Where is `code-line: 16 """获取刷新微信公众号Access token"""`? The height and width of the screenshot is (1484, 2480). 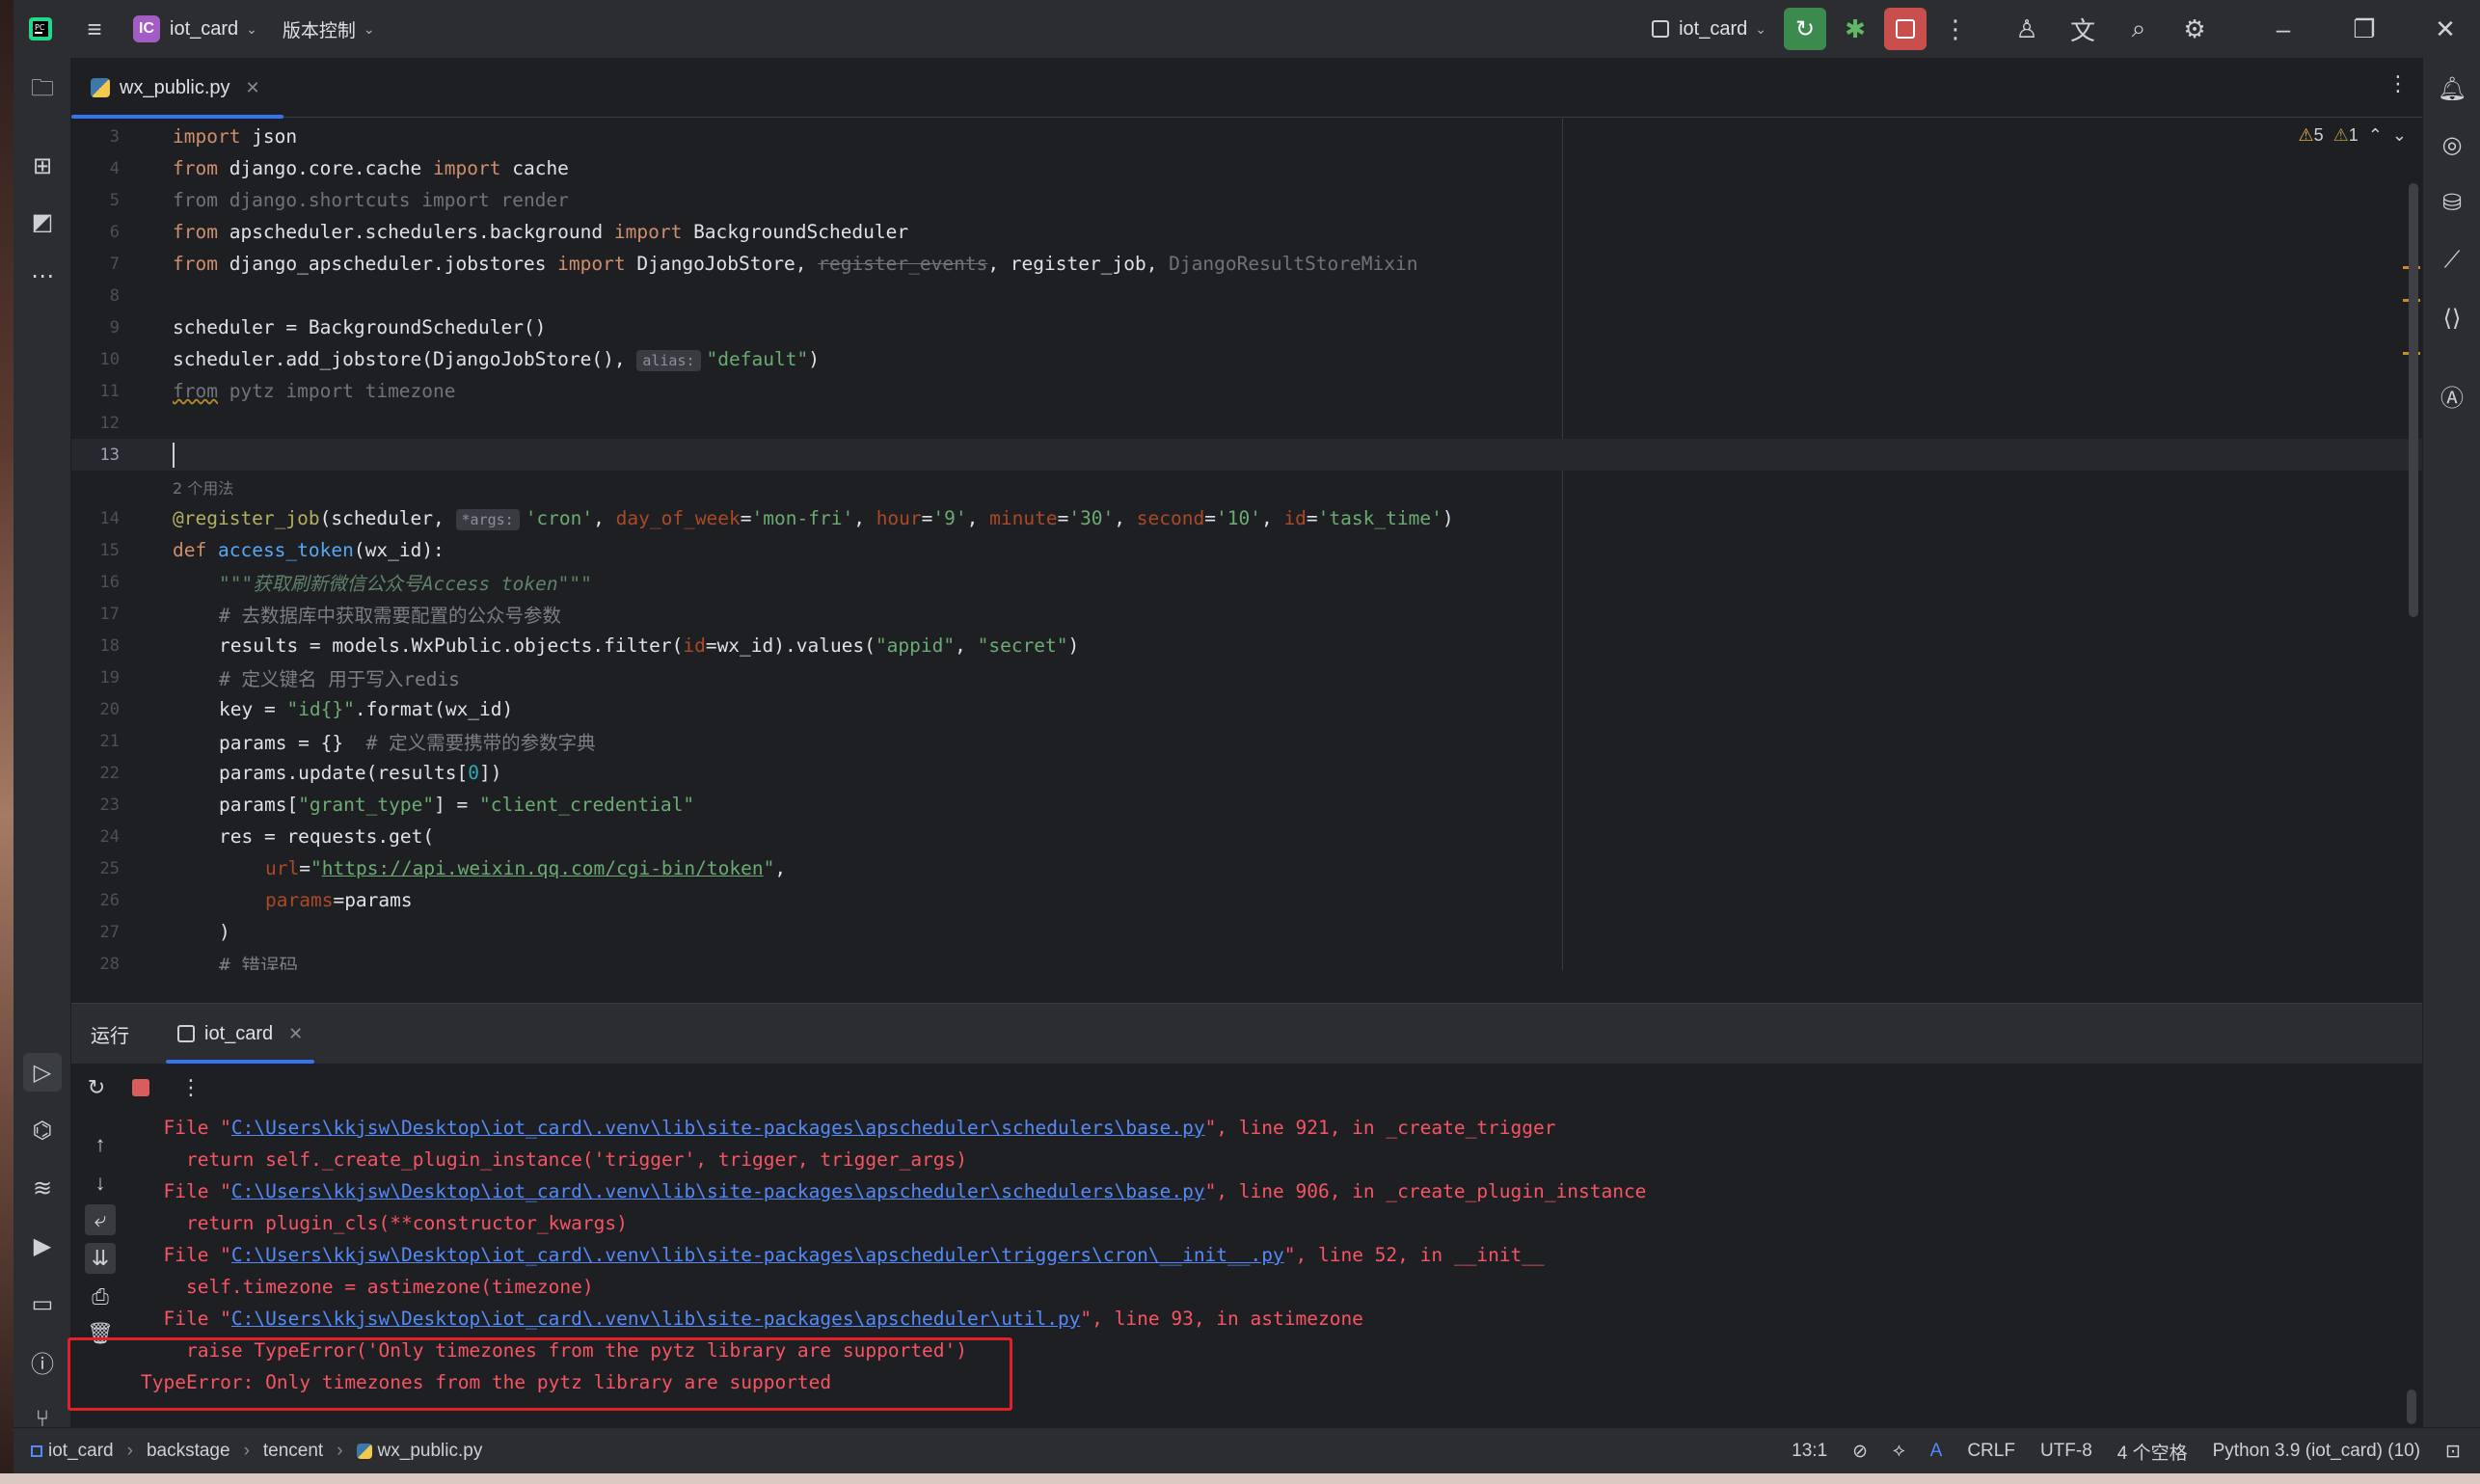 code-line: 16 """获取刷新微信公众号Access token""" is located at coordinates (345, 584).